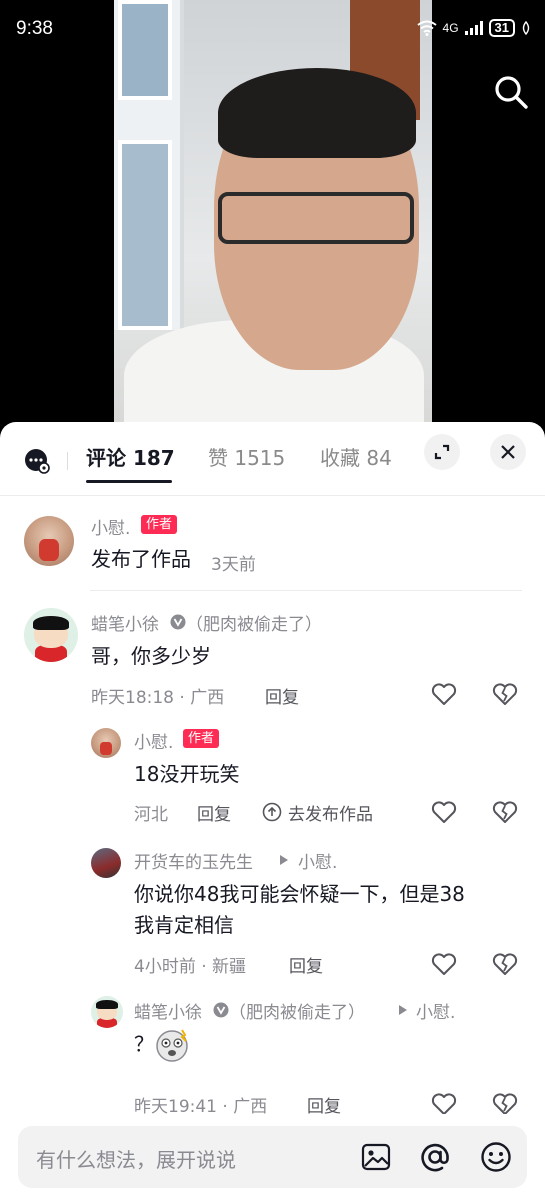 The height and width of the screenshot is (1200, 545). What do you see at coordinates (67, 461) in the screenshot?
I see `tab-separator` at bounding box center [67, 461].